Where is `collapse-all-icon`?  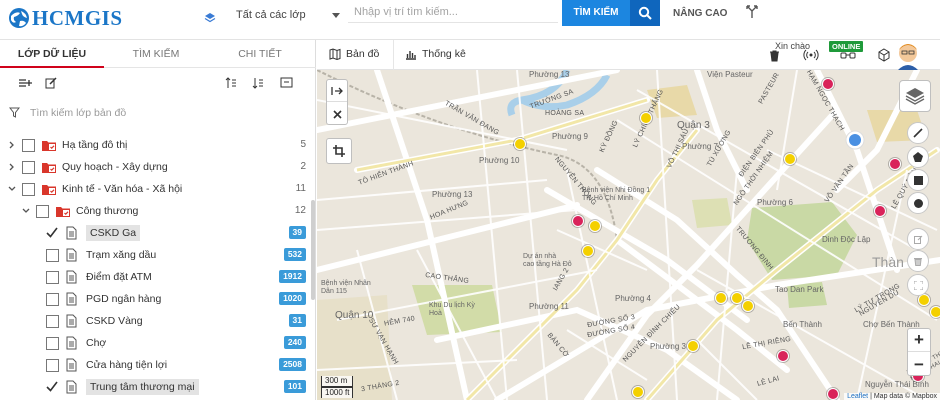 collapse-all-icon is located at coordinates (286, 83).